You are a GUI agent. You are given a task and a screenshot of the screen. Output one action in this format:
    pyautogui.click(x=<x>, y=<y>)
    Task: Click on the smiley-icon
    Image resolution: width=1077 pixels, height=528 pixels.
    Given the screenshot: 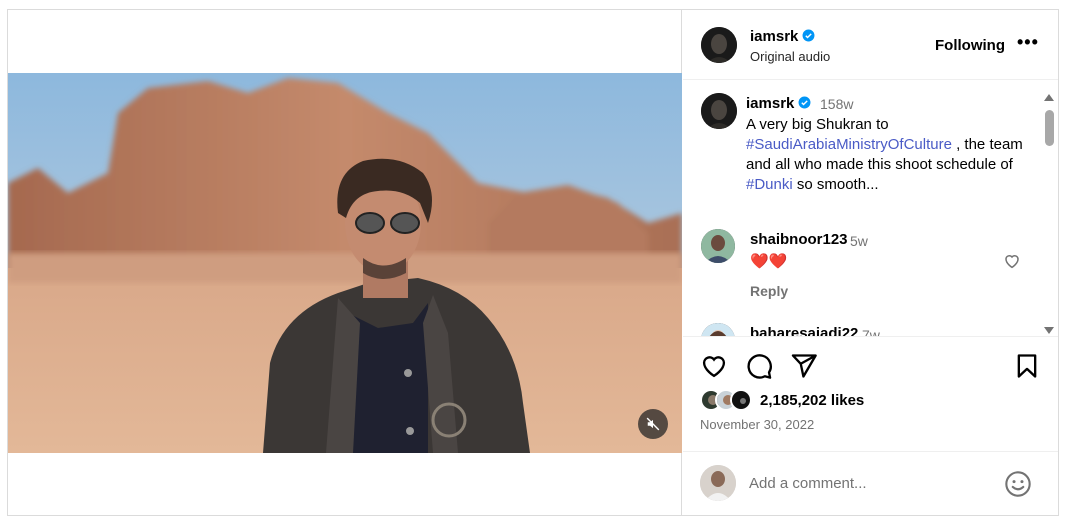 What is the action you would take?
    pyautogui.click(x=1018, y=484)
    